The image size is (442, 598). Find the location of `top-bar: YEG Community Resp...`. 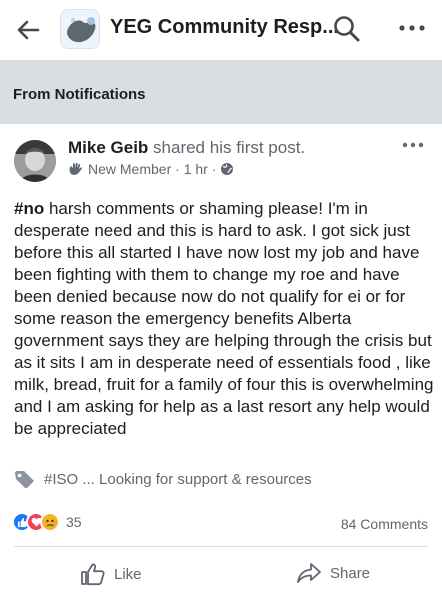

top-bar: YEG Community Resp... is located at coordinates (221, 30).